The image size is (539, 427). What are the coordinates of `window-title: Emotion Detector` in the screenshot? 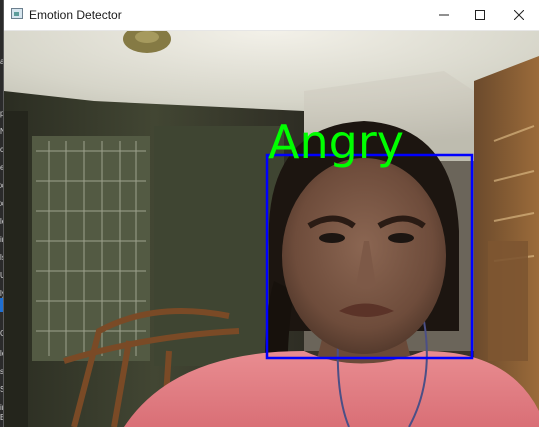 It's located at (75, 15).